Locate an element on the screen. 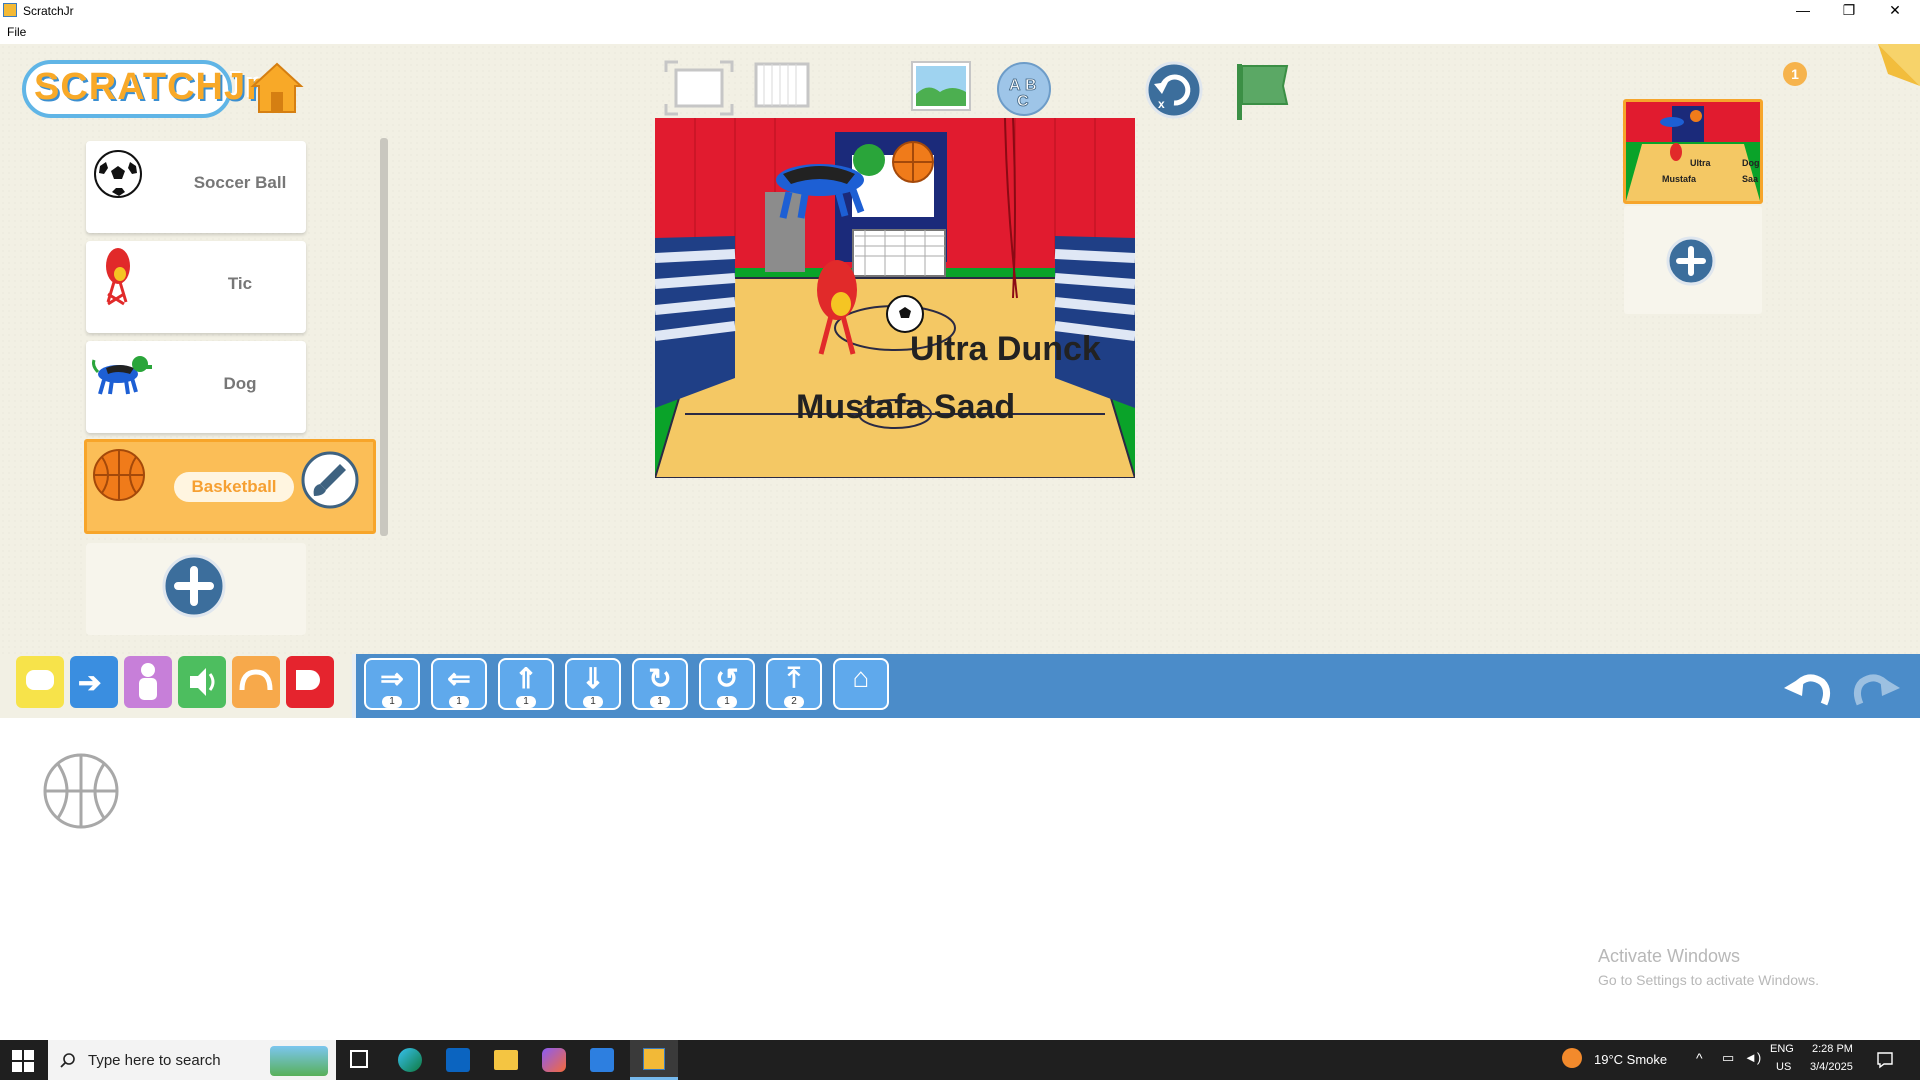 The width and height of the screenshot is (1920, 1080). basketball-icon is located at coordinates (119, 475).